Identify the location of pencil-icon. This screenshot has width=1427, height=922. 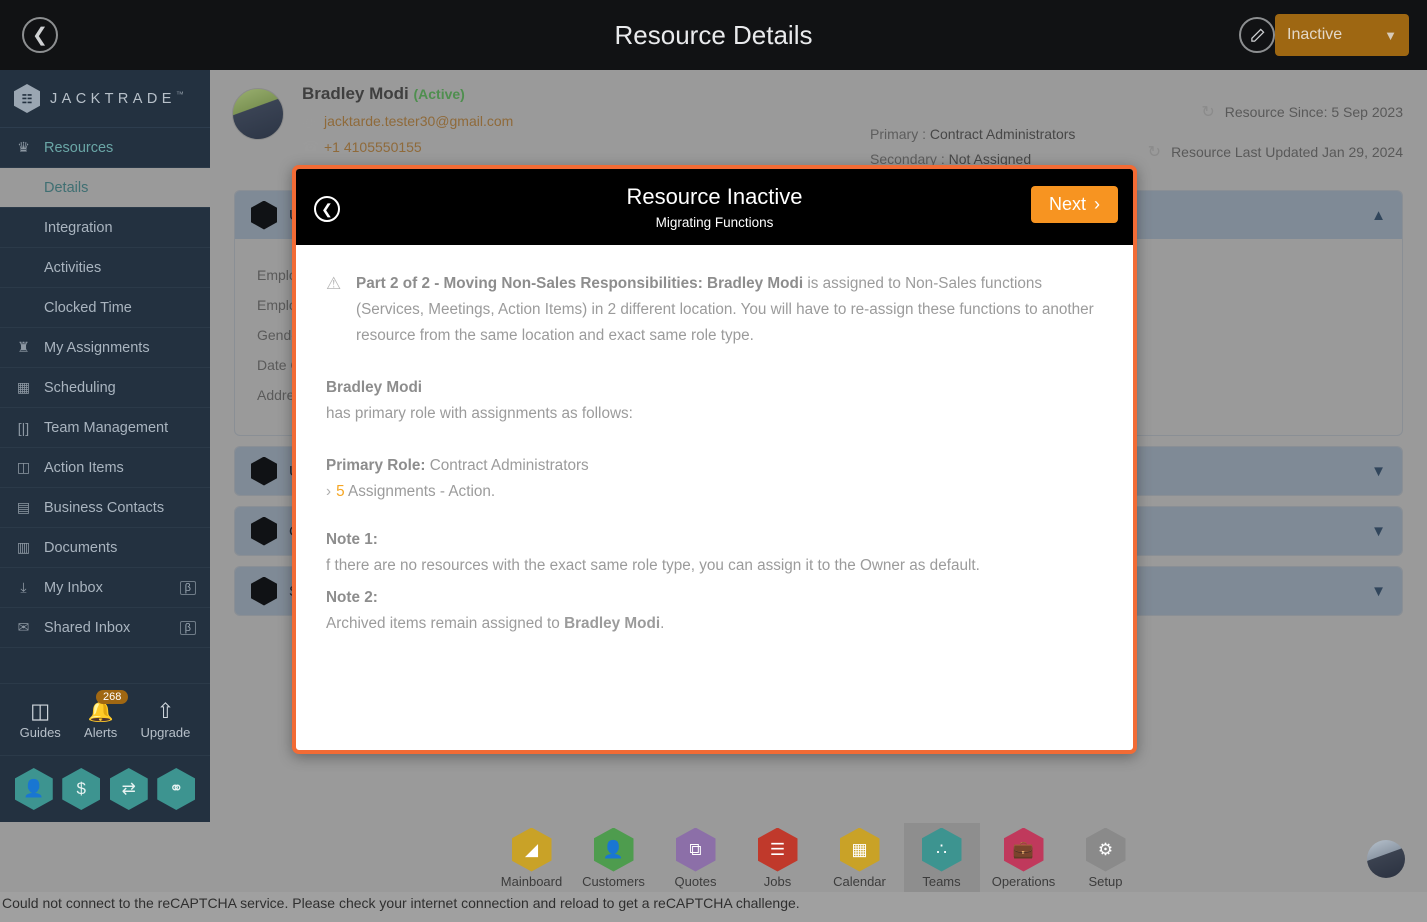
(1257, 35).